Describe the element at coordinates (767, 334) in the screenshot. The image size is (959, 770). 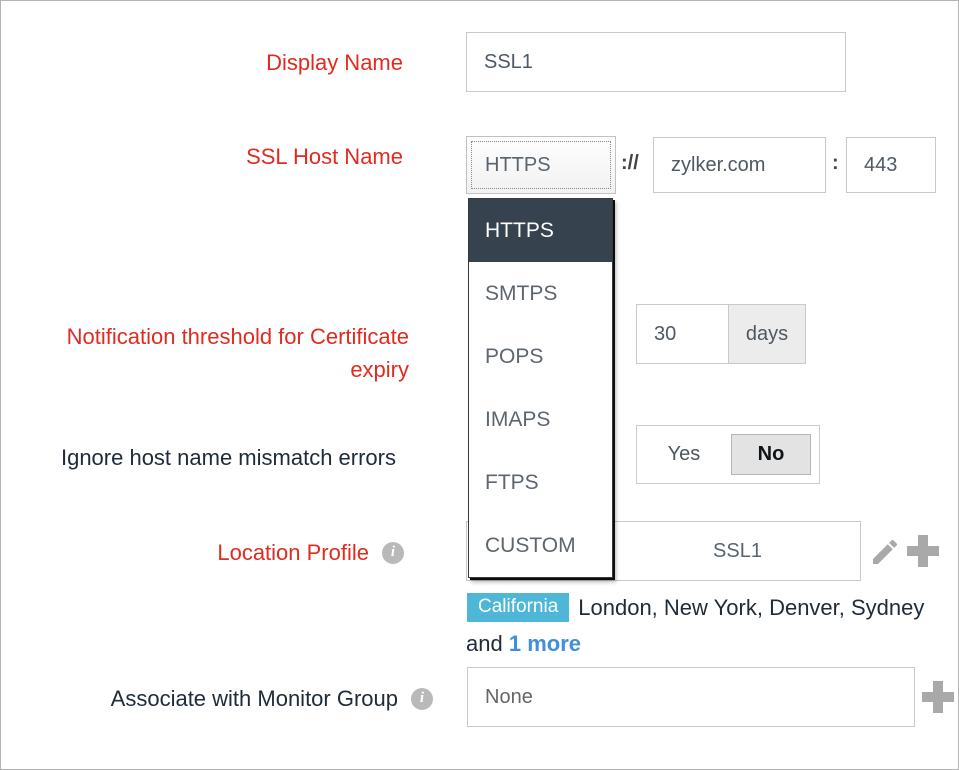
I see `threshold-unit: days` at that location.